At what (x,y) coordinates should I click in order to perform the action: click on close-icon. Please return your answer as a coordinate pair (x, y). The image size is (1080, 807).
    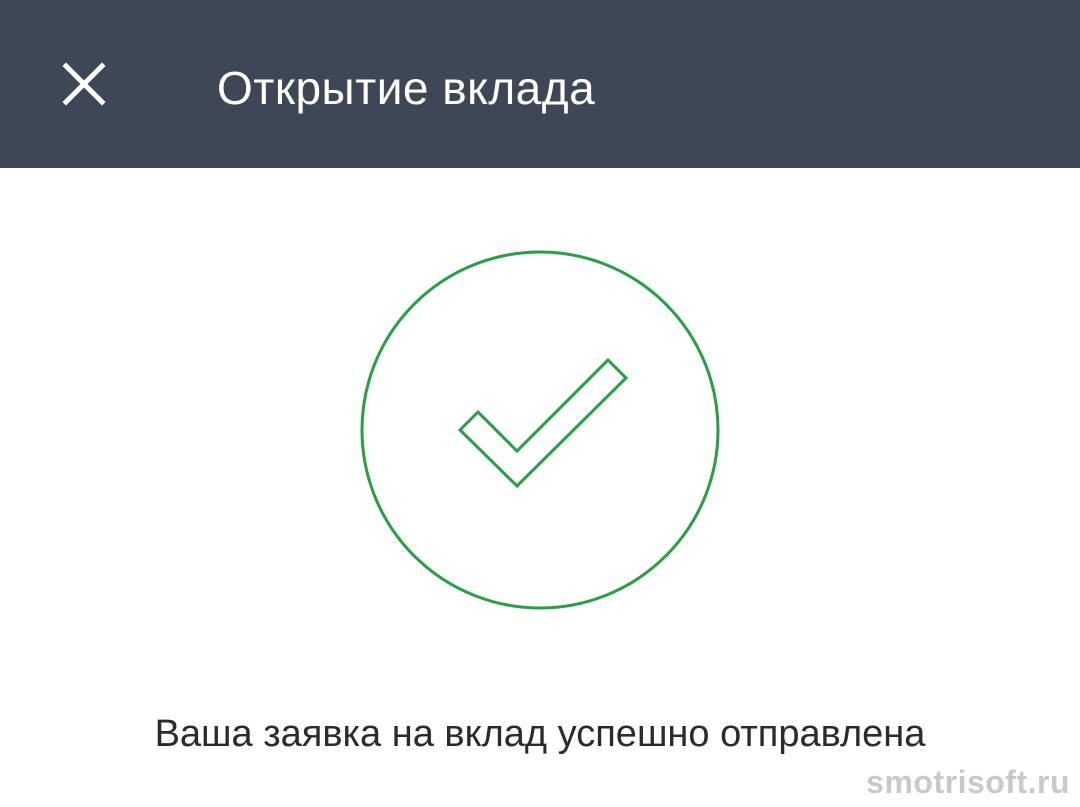
    Looking at the image, I should click on (84, 84).